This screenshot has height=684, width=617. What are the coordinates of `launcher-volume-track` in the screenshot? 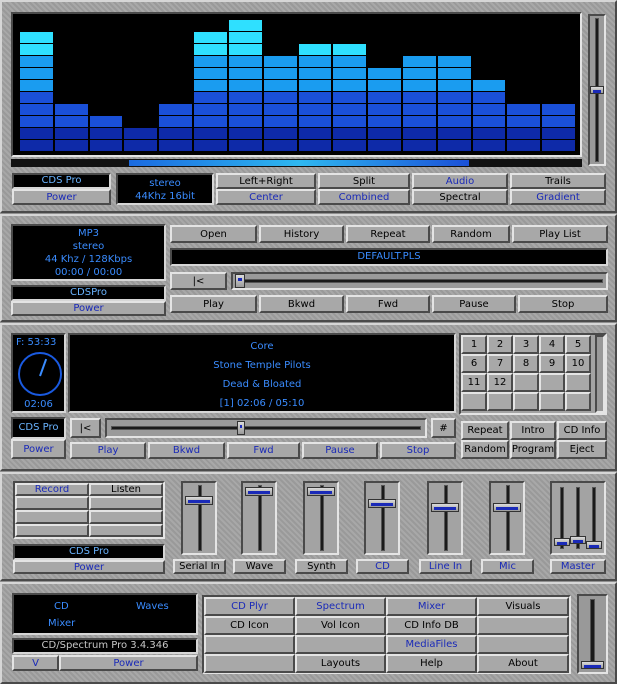 It's located at (592, 634).